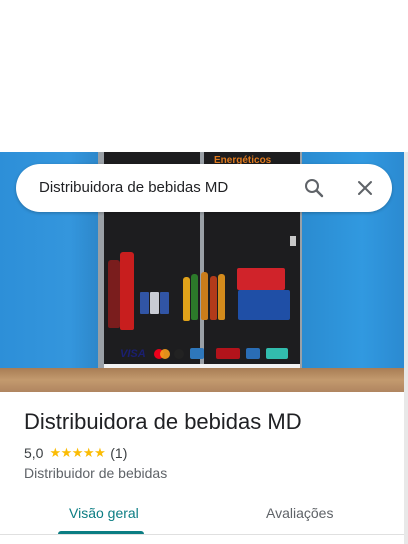  I want to click on search-bar: Distribuidora de bebidas MD, so click(204, 188).